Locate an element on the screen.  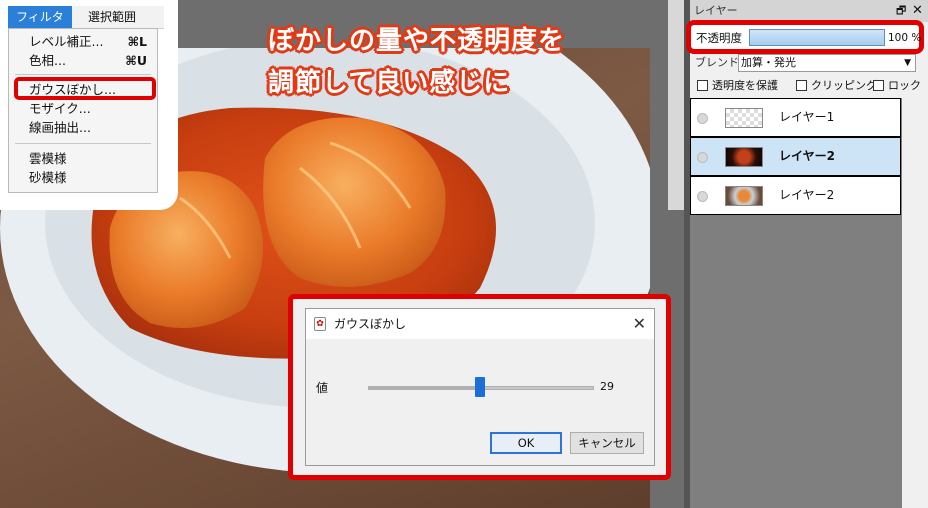
menu-item-hue-shortcut: ⌘U is located at coordinates (136, 60).